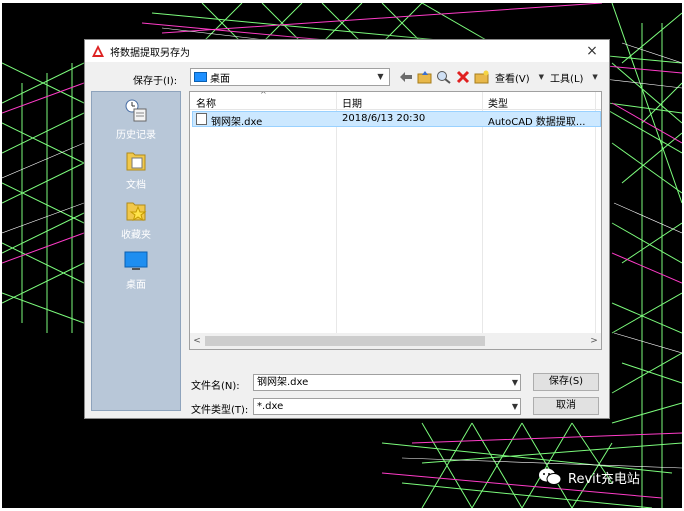 This screenshot has height=511, width=684. I want to click on history-icon, so click(136, 110).